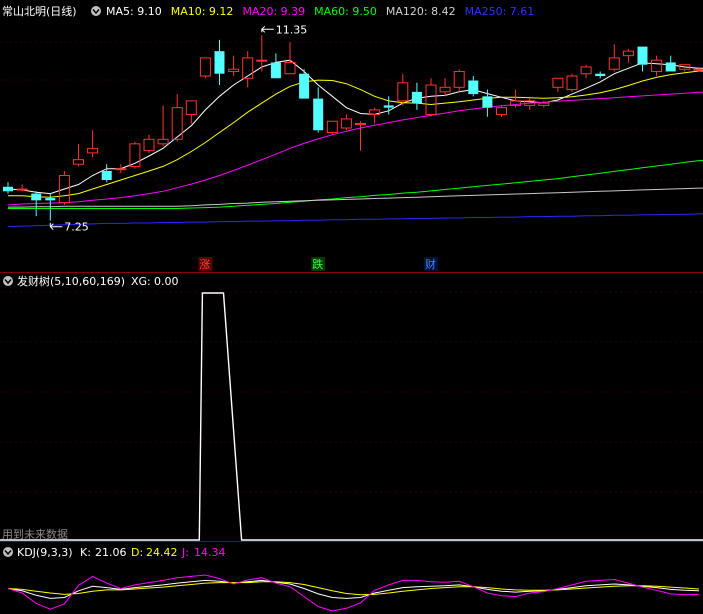 The width and height of the screenshot is (703, 614). Describe the element at coordinates (71, 281) in the screenshot. I see `indicator1-title: 发财树(5,10,60,169)` at that location.